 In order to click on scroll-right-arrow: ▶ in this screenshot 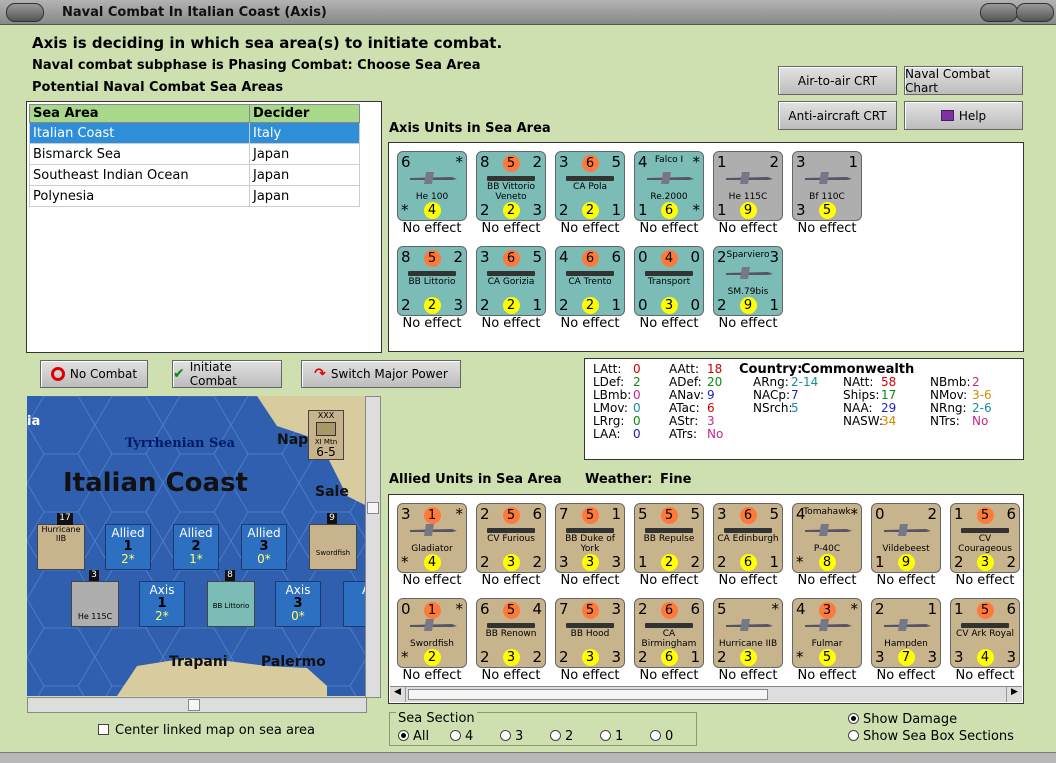, I will do `click(1014, 694)`.